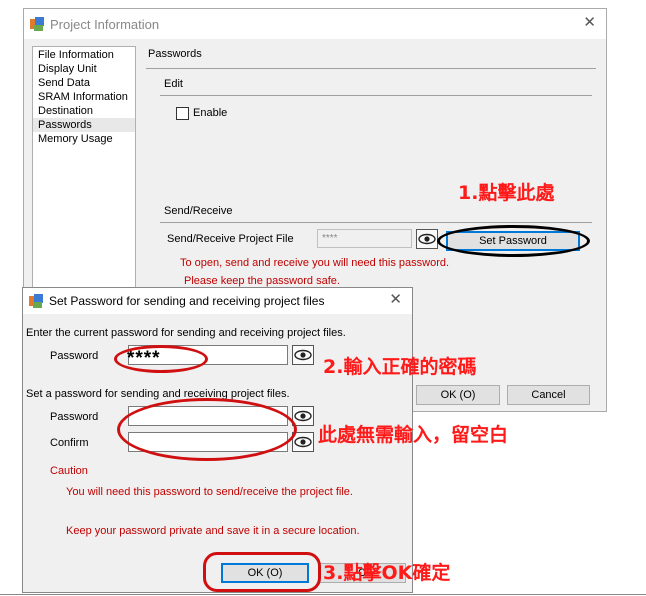 The height and width of the screenshot is (596, 646). I want to click on background-bottom-line, so click(323, 594).